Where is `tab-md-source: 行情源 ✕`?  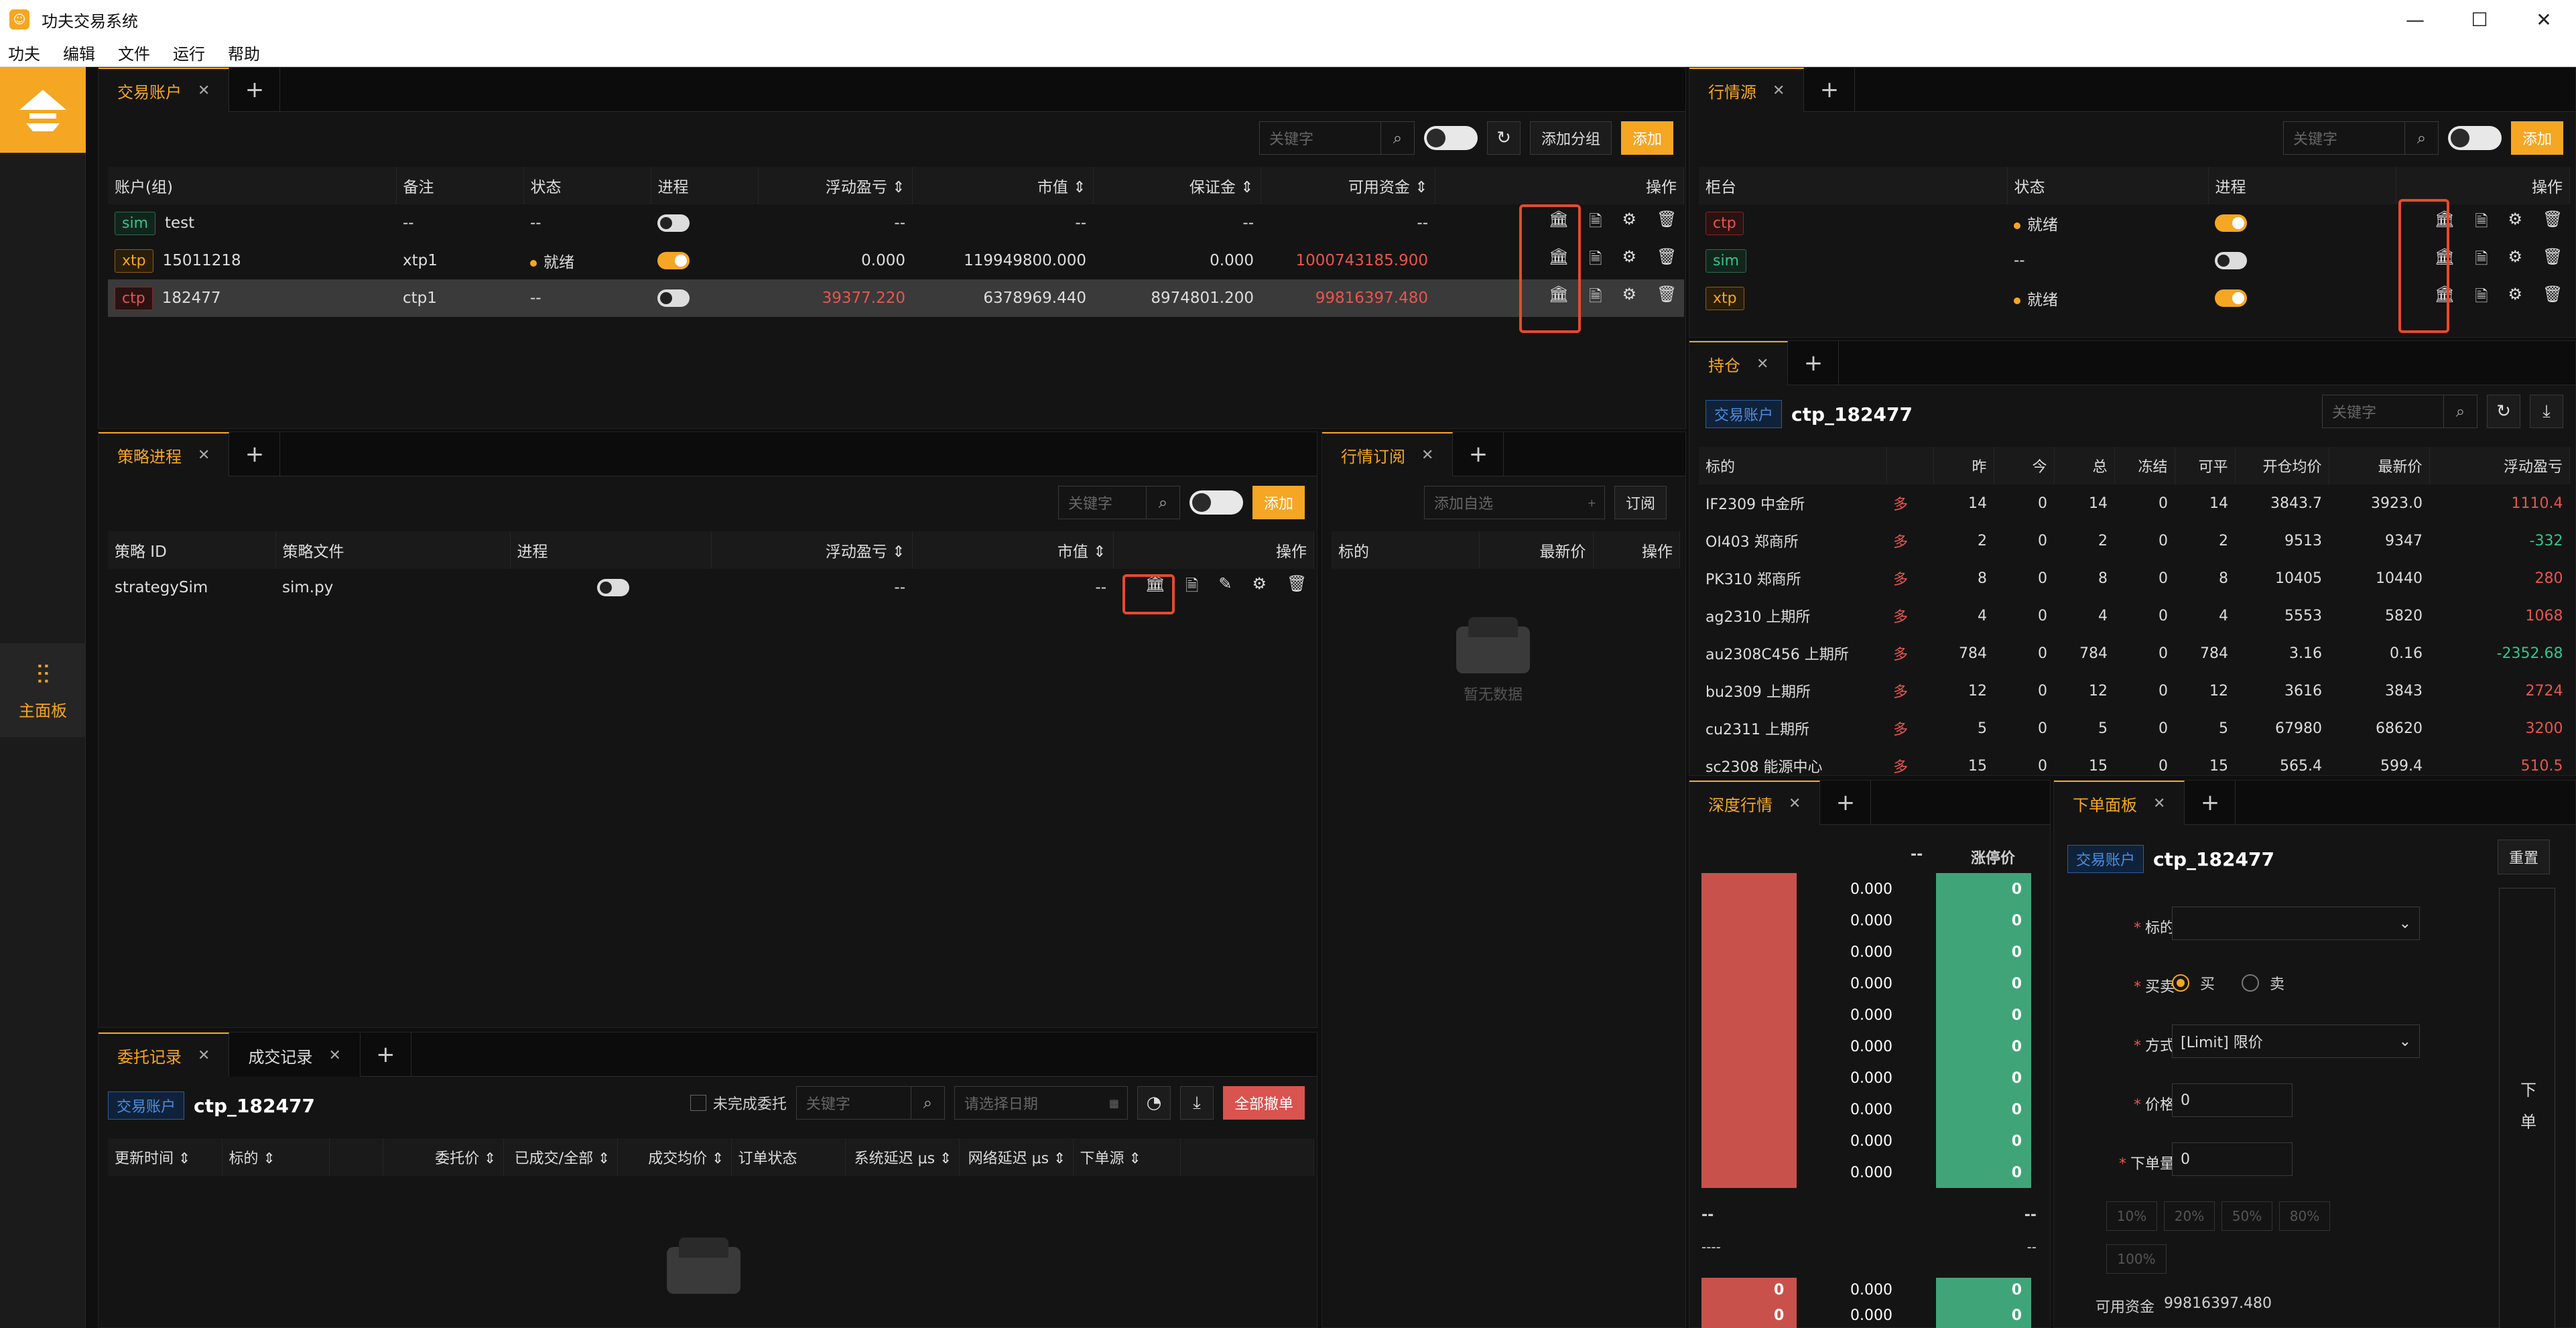
tab-md-source: 行情源 ✕ is located at coordinates (1747, 90).